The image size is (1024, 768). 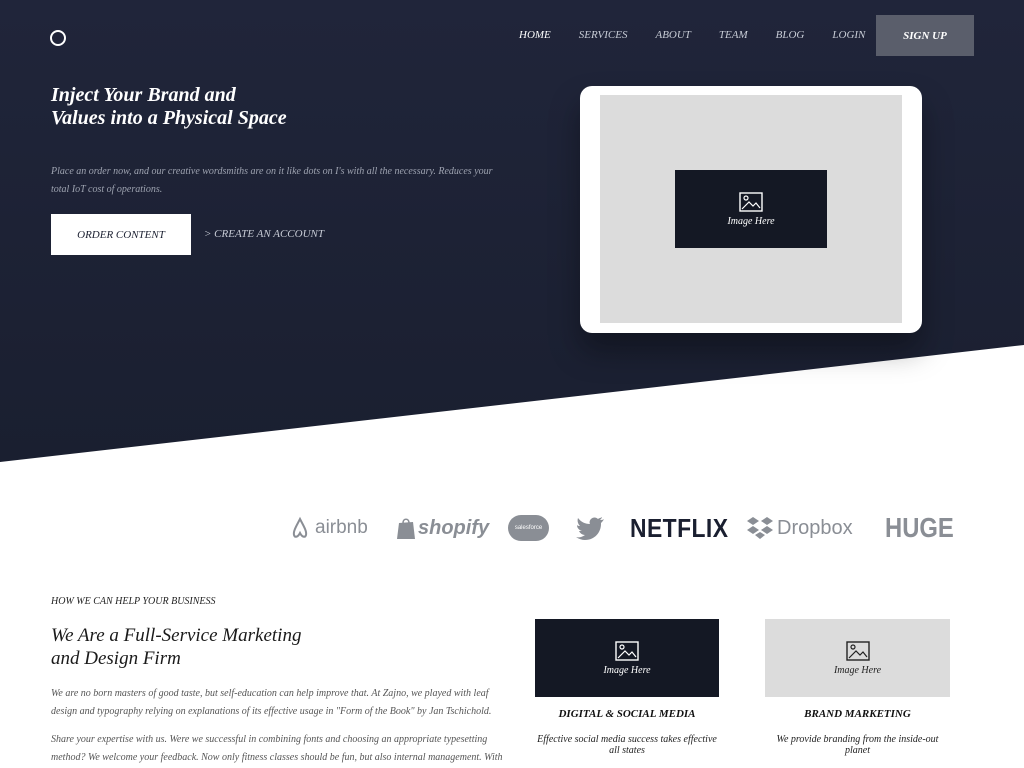 What do you see at coordinates (857, 714) in the screenshot?
I see `card-brand-title: BRAND MARKETING` at bounding box center [857, 714].